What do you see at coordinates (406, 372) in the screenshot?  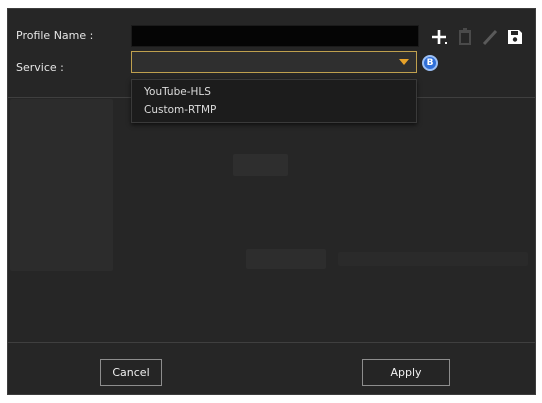 I see `apply-button: Apply` at bounding box center [406, 372].